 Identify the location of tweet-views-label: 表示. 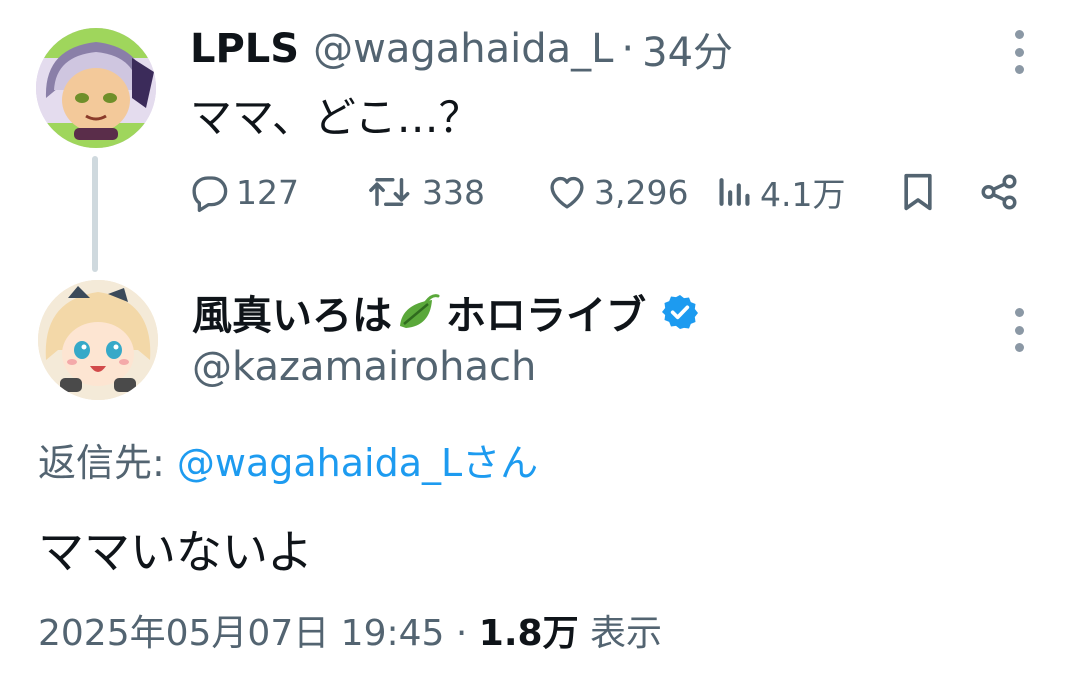
(626, 633).